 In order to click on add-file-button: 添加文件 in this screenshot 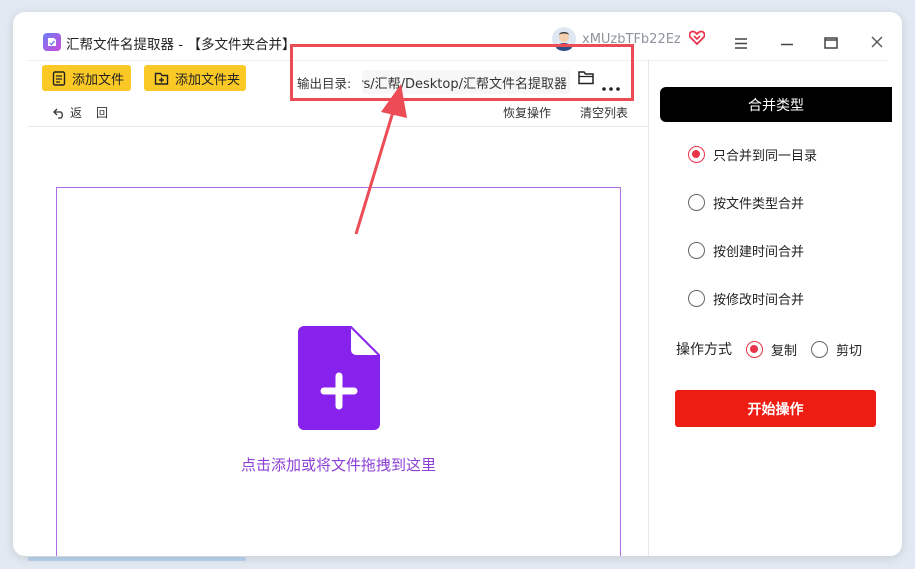, I will do `click(86, 78)`.